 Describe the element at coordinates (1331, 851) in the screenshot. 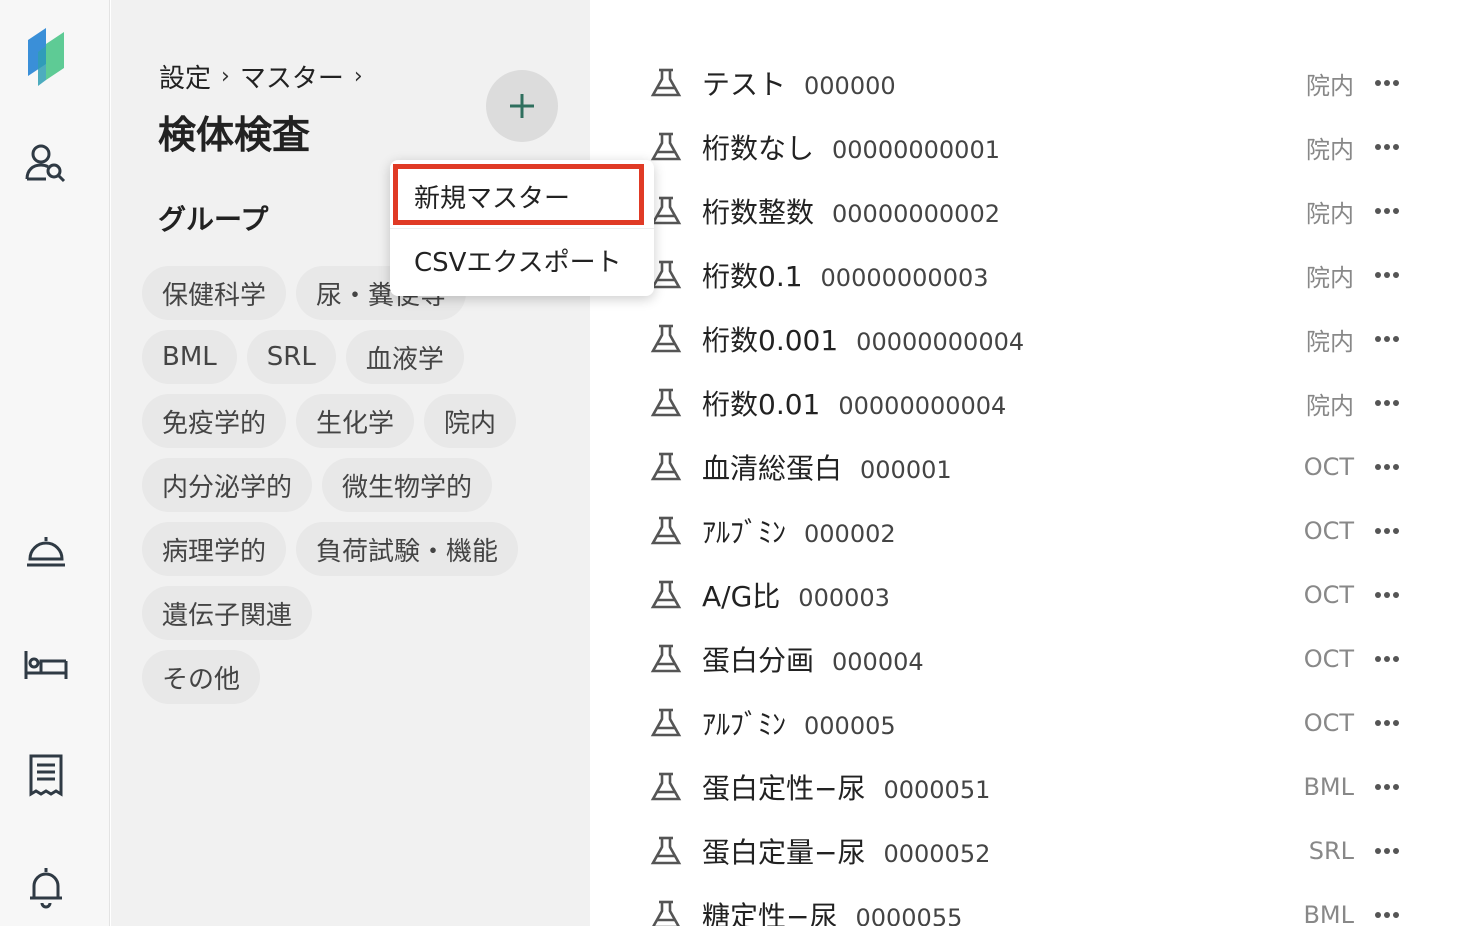

I see `item-source-badge: SRL` at that location.